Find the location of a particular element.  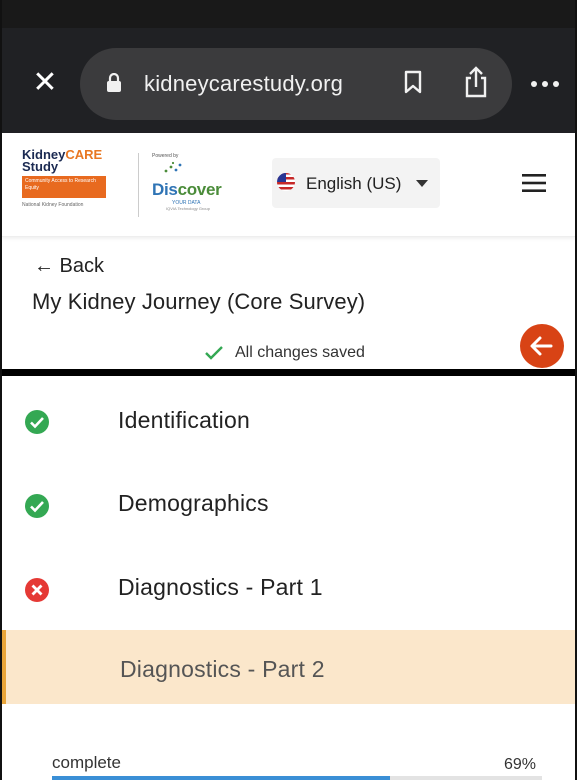

discover-title-a: Dis is located at coordinates (165, 189).